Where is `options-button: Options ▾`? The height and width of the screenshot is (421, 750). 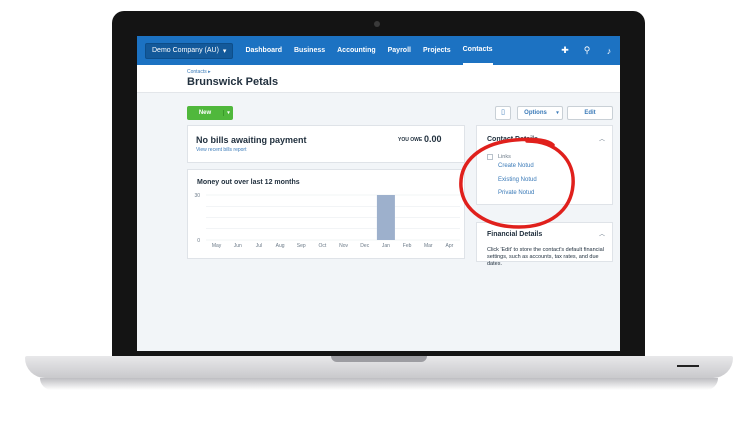
options-button: Options ▾ is located at coordinates (540, 113).